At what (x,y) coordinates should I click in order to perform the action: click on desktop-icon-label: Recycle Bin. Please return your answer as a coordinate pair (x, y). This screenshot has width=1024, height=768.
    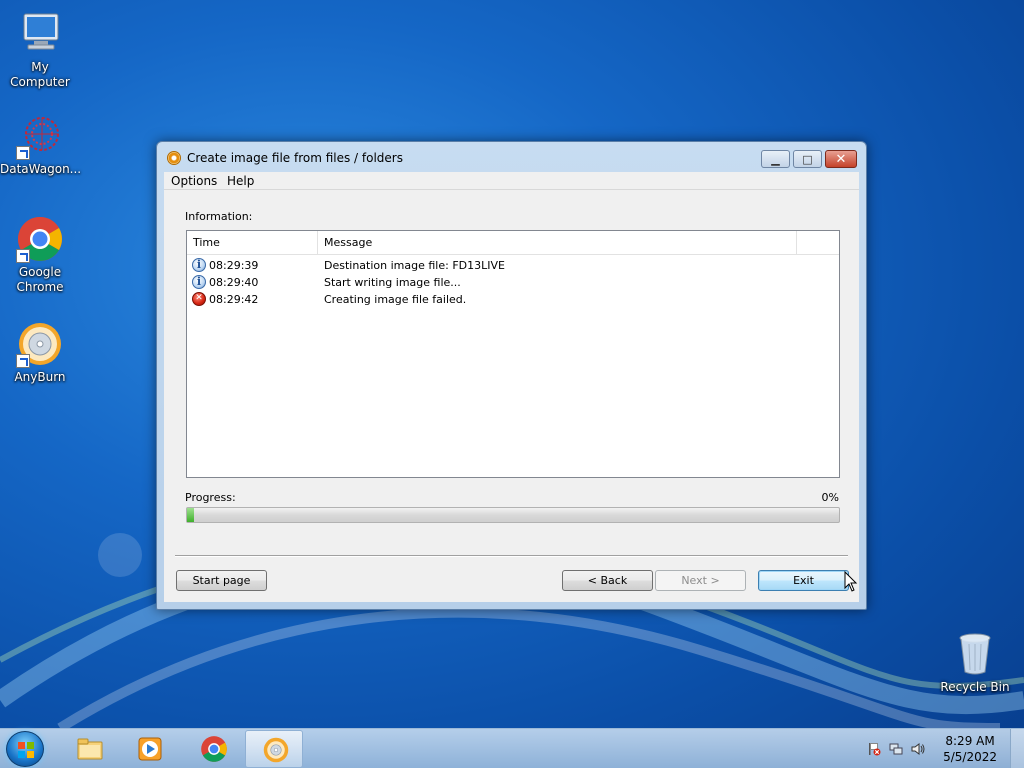
    Looking at the image, I should click on (975, 687).